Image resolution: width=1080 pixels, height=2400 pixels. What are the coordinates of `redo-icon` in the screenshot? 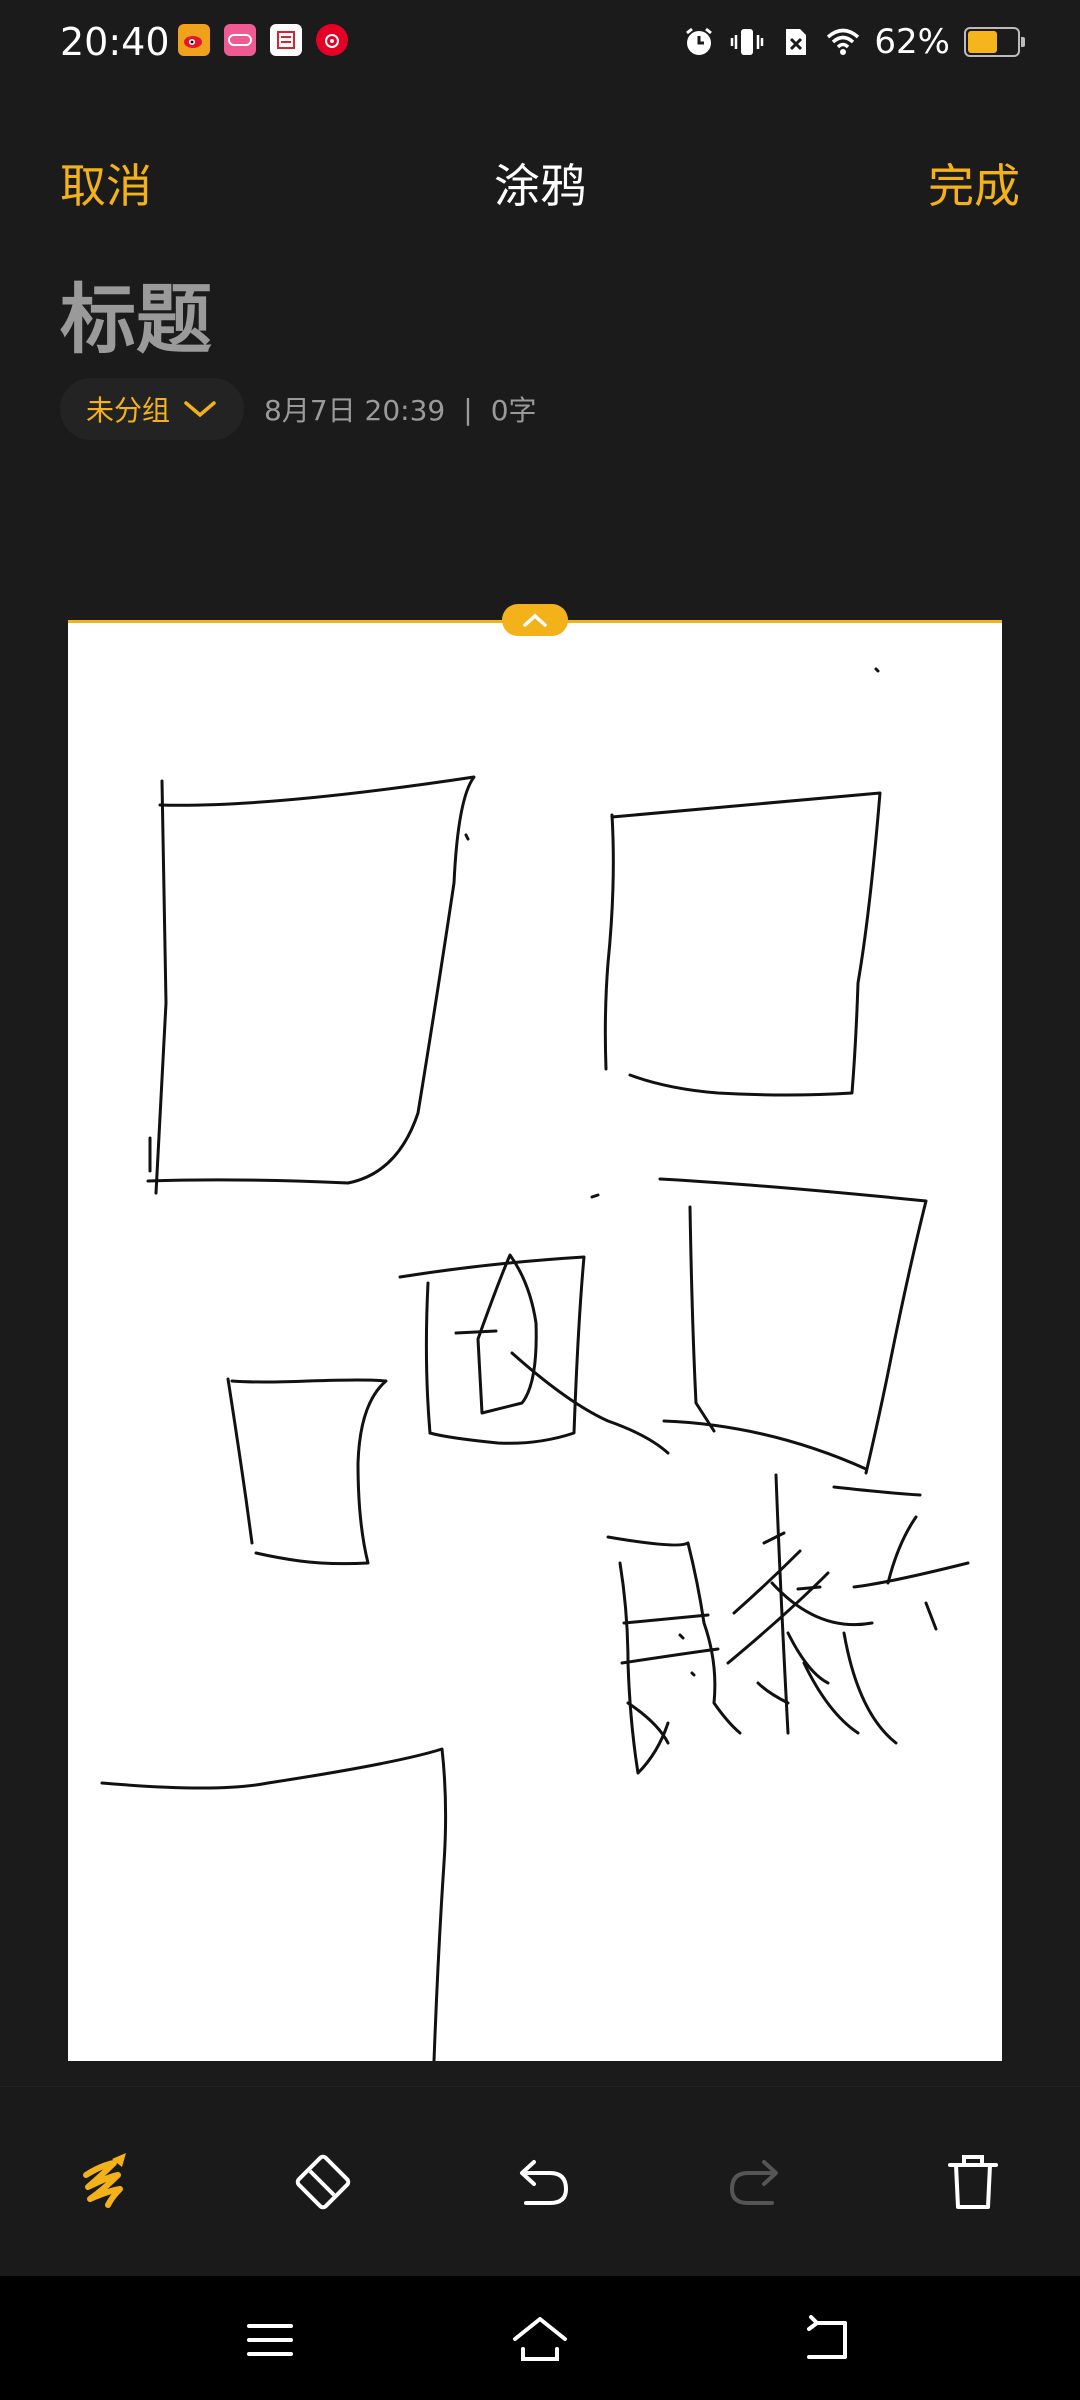 It's located at (753, 2182).